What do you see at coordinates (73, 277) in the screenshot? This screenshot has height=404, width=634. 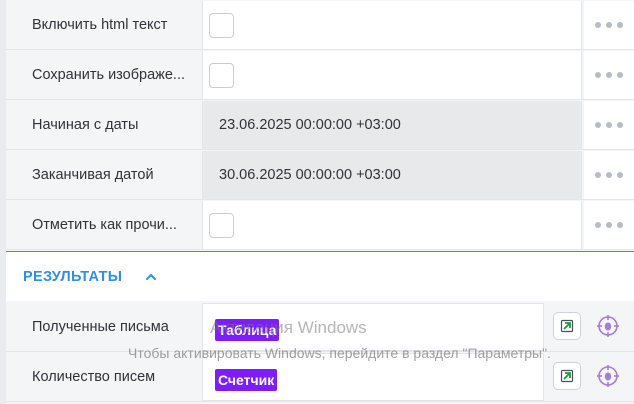 I see `results-section-title: РЕЗУЛЬТАТЫ` at bounding box center [73, 277].